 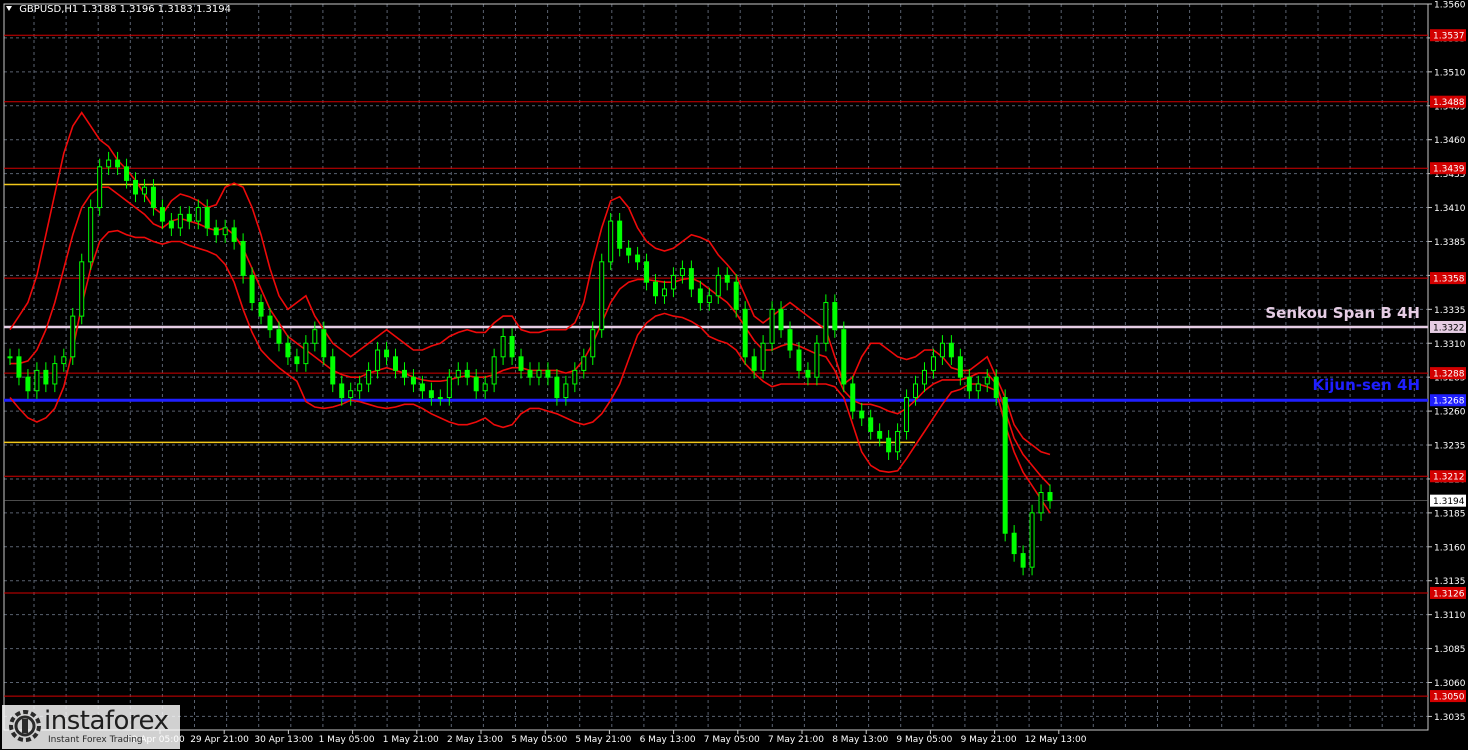 What do you see at coordinates (1450, 6) in the screenshot?
I see `y-tick-label: 1.3560` at bounding box center [1450, 6].